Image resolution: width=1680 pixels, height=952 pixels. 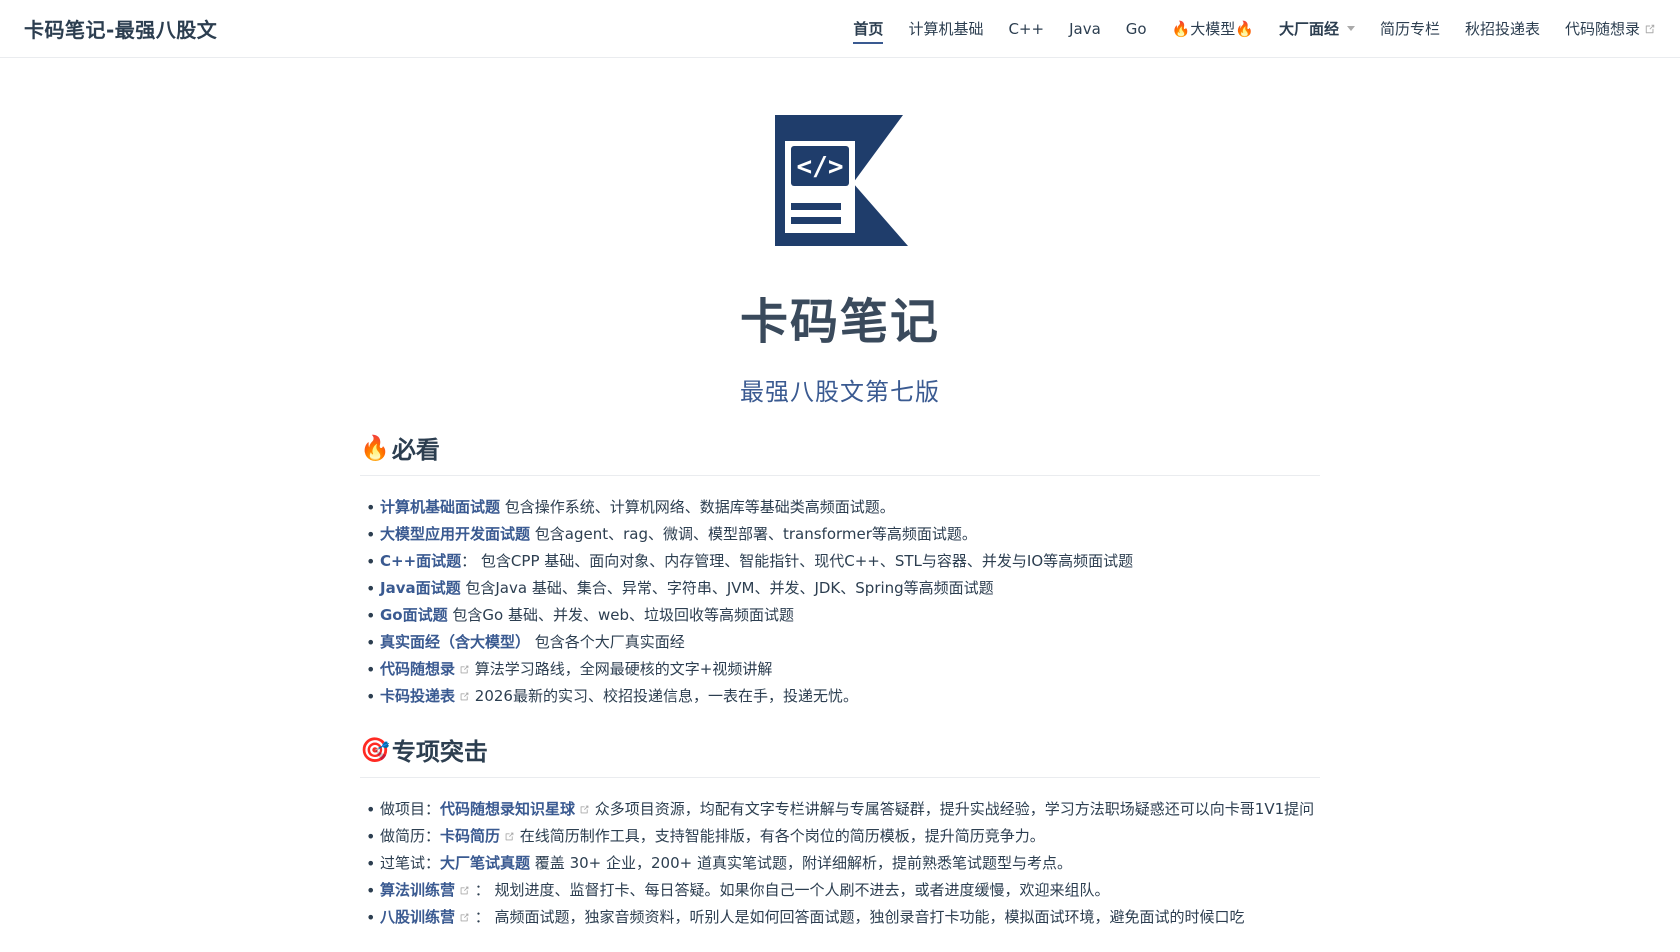 I want to click on link-job-table: 卡码投递表, so click(x=417, y=696).